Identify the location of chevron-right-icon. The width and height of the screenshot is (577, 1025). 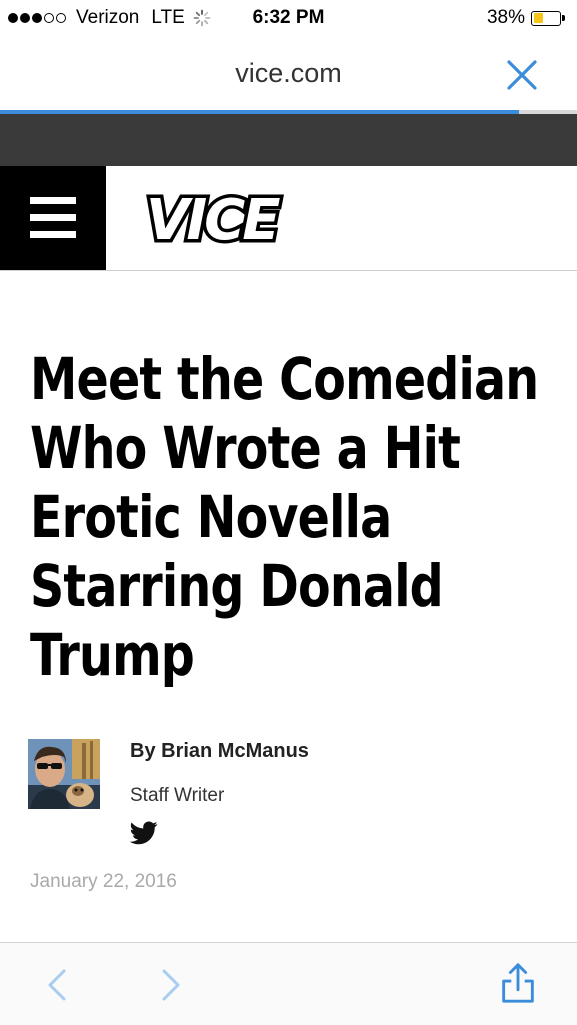
(170, 985).